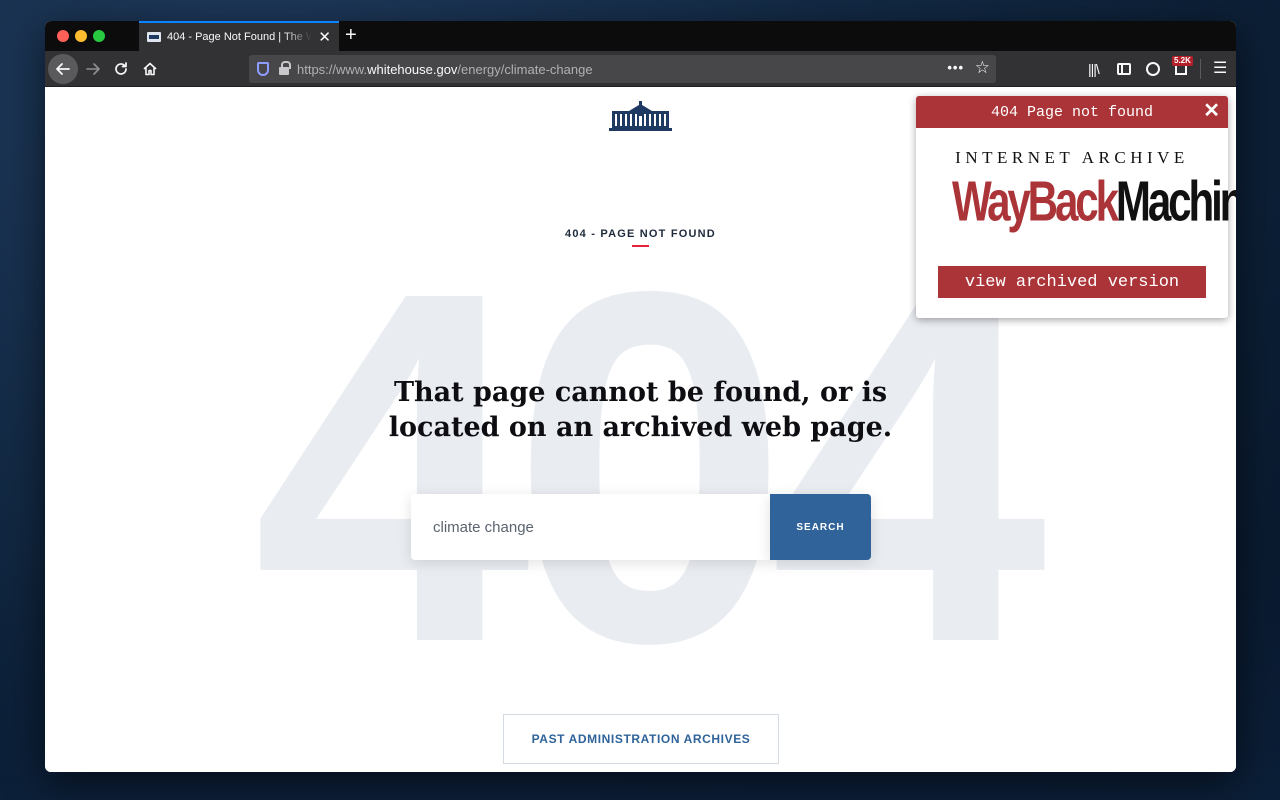 The width and height of the screenshot is (1280, 800). Describe the element at coordinates (121, 69) in the screenshot. I see `reload-icon` at that location.